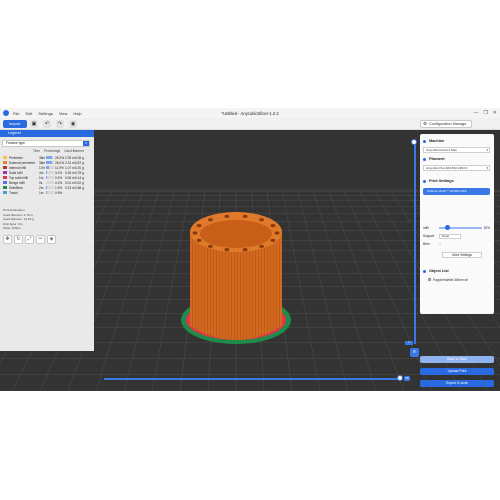 This screenshot has height=500, width=500. Describe the element at coordinates (70, 177) in the screenshot. I see `legend-row-length: 0.05 m` at that location.